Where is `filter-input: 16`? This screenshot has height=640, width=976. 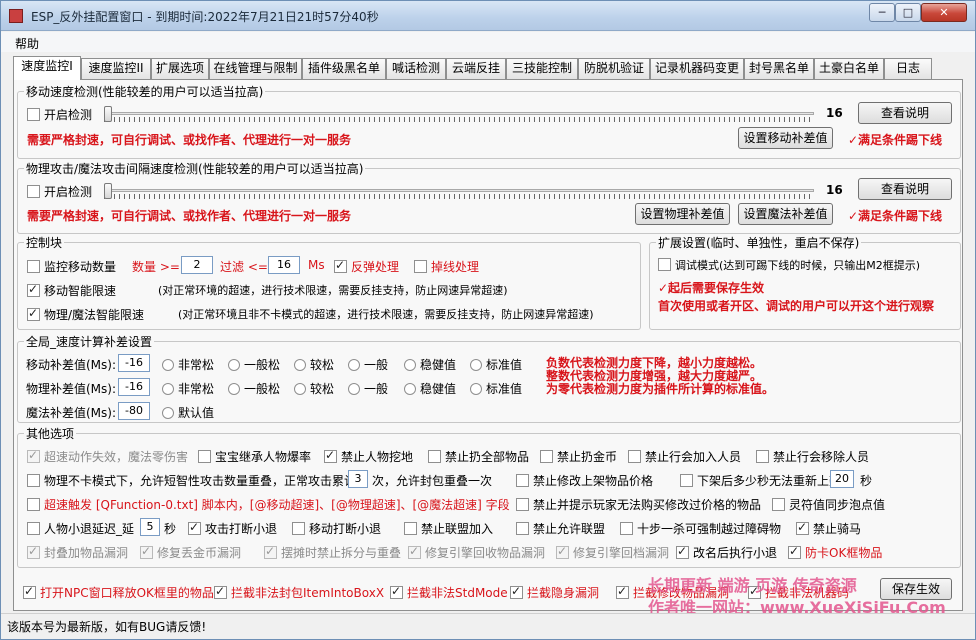
filter-input: 16 is located at coordinates (284, 265).